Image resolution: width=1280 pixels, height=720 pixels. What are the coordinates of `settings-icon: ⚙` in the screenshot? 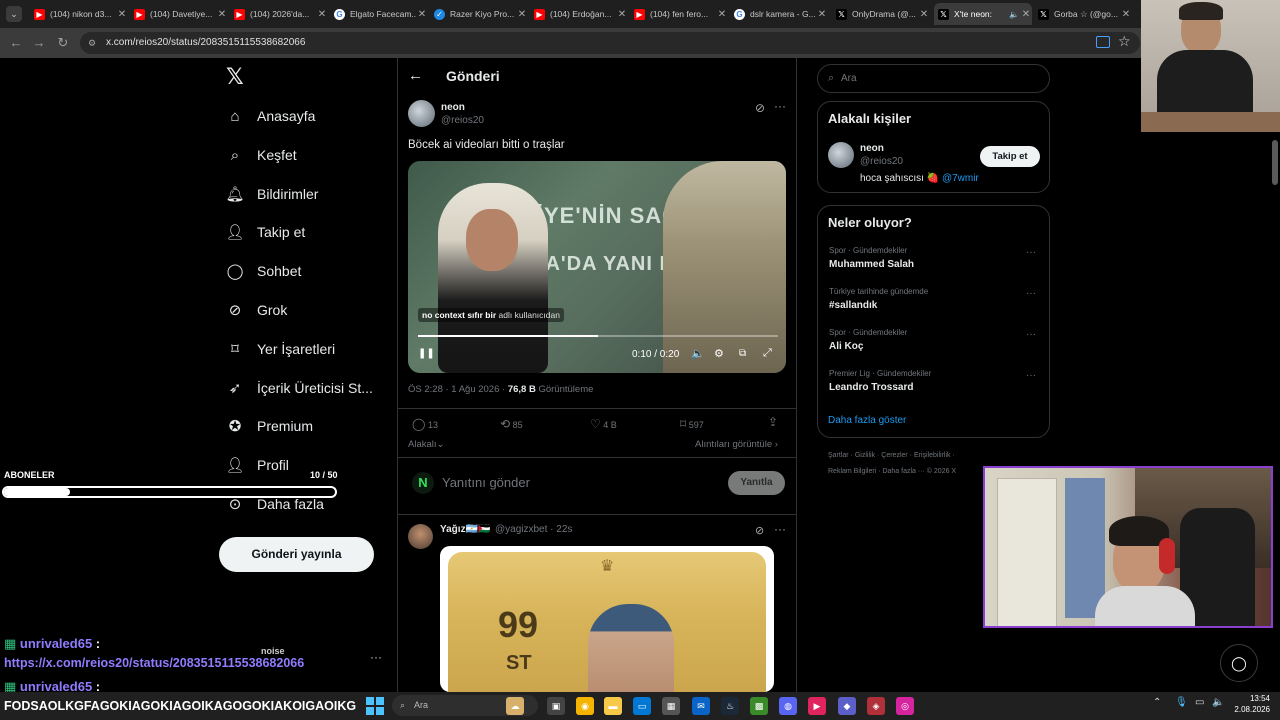 It's located at (719, 353).